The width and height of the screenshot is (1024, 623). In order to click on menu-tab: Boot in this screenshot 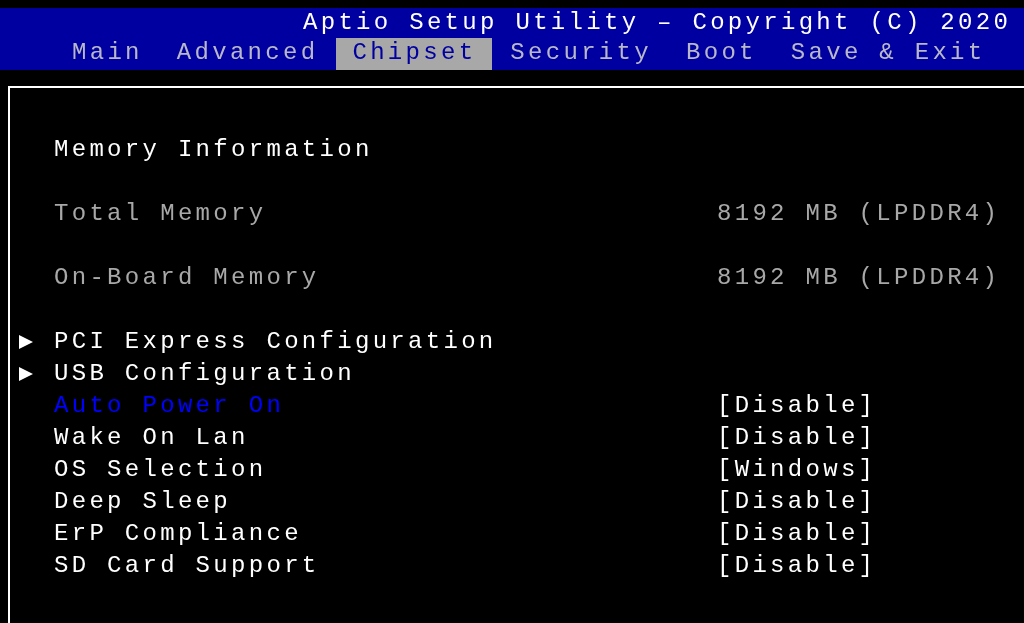, I will do `click(721, 54)`.